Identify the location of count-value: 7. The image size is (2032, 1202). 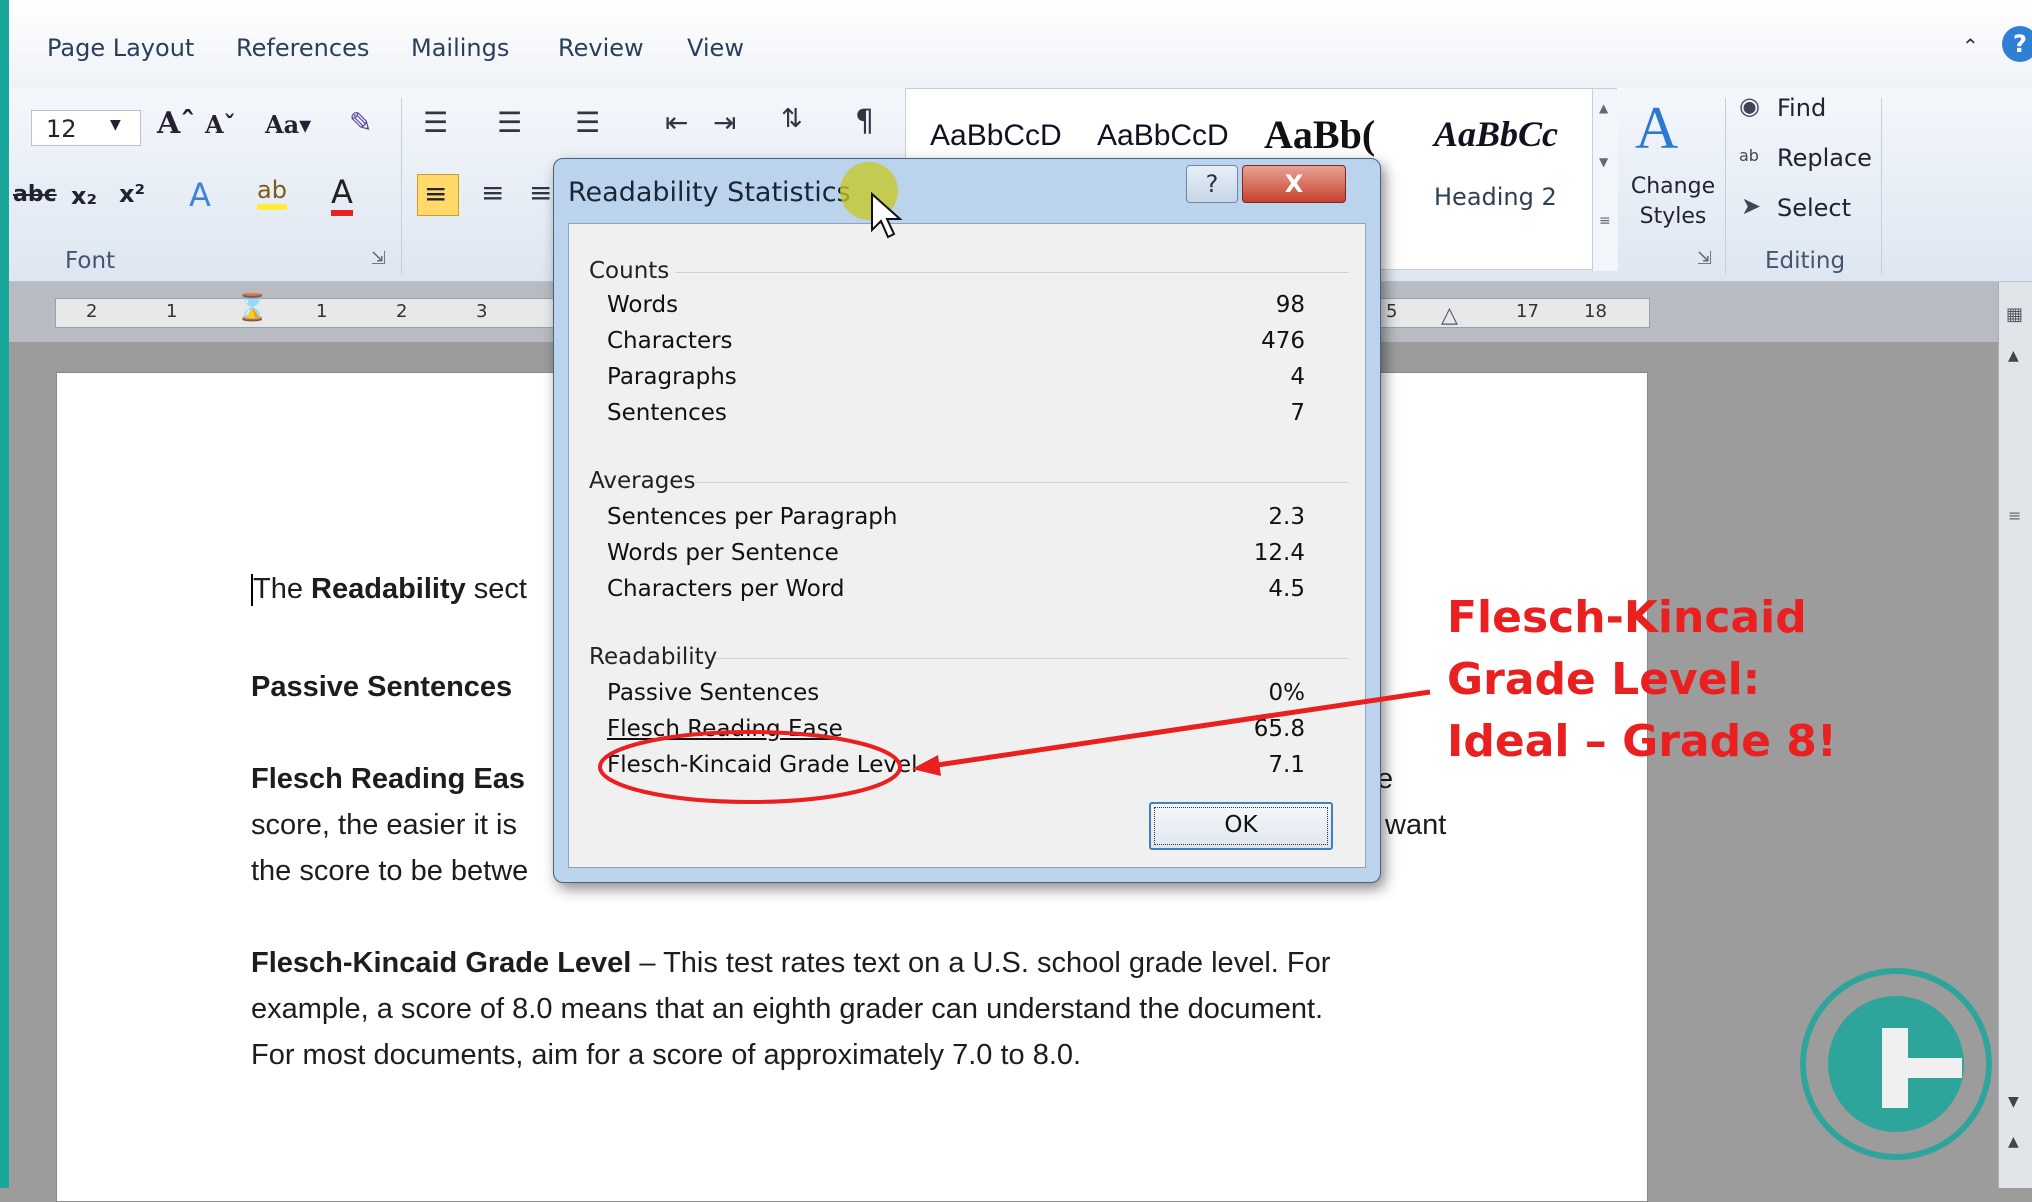
(1297, 413).